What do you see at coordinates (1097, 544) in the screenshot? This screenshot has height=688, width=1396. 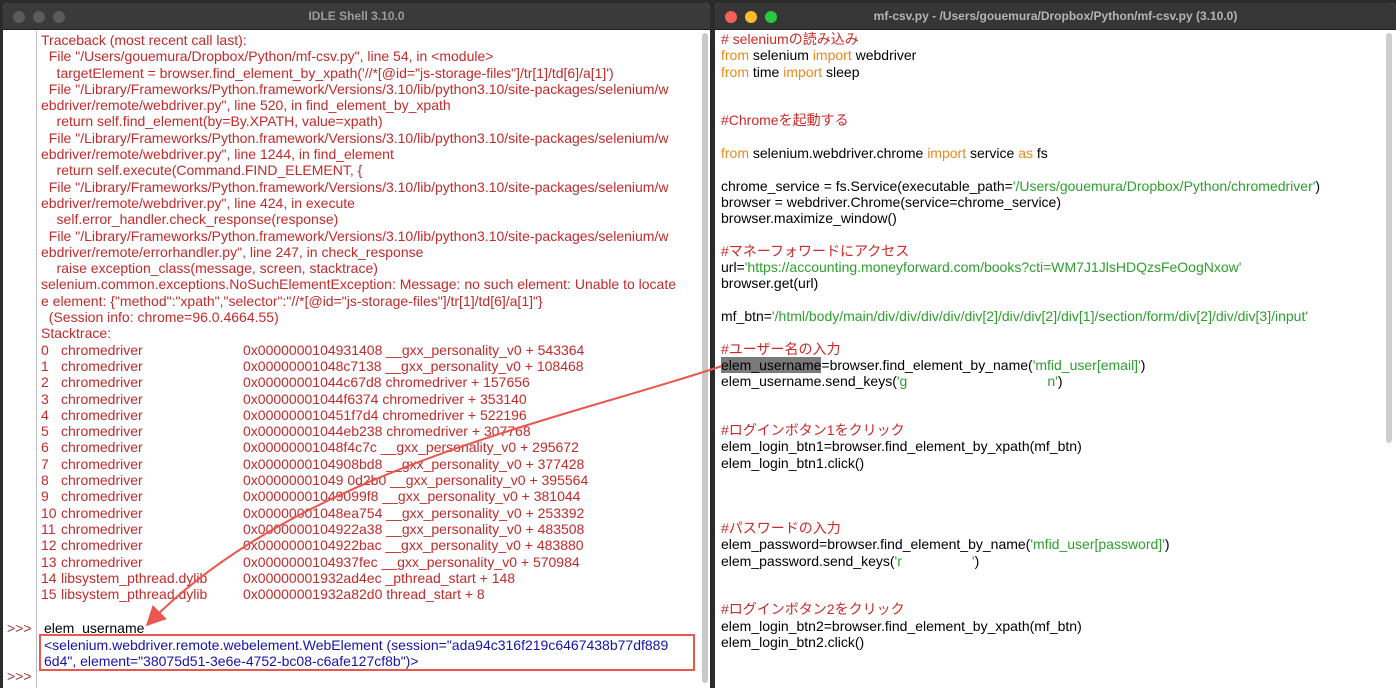 I see `code-token: 'mfid_user[password]'` at bounding box center [1097, 544].